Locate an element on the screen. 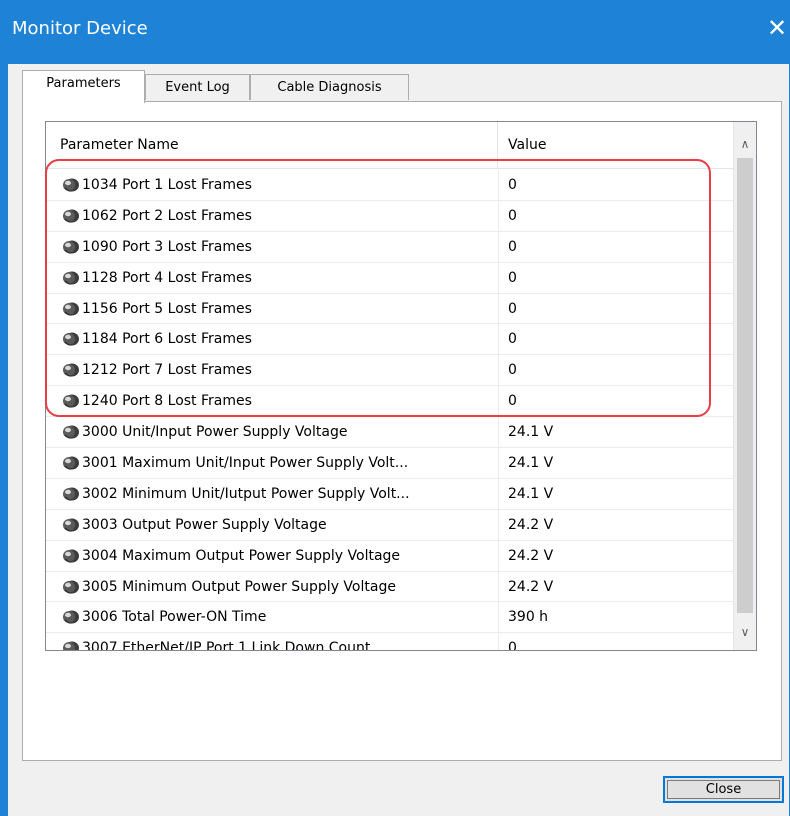 The width and height of the screenshot is (790, 816). table-row: 1128 Port 4 Lost Frames 0 is located at coordinates (390, 278).